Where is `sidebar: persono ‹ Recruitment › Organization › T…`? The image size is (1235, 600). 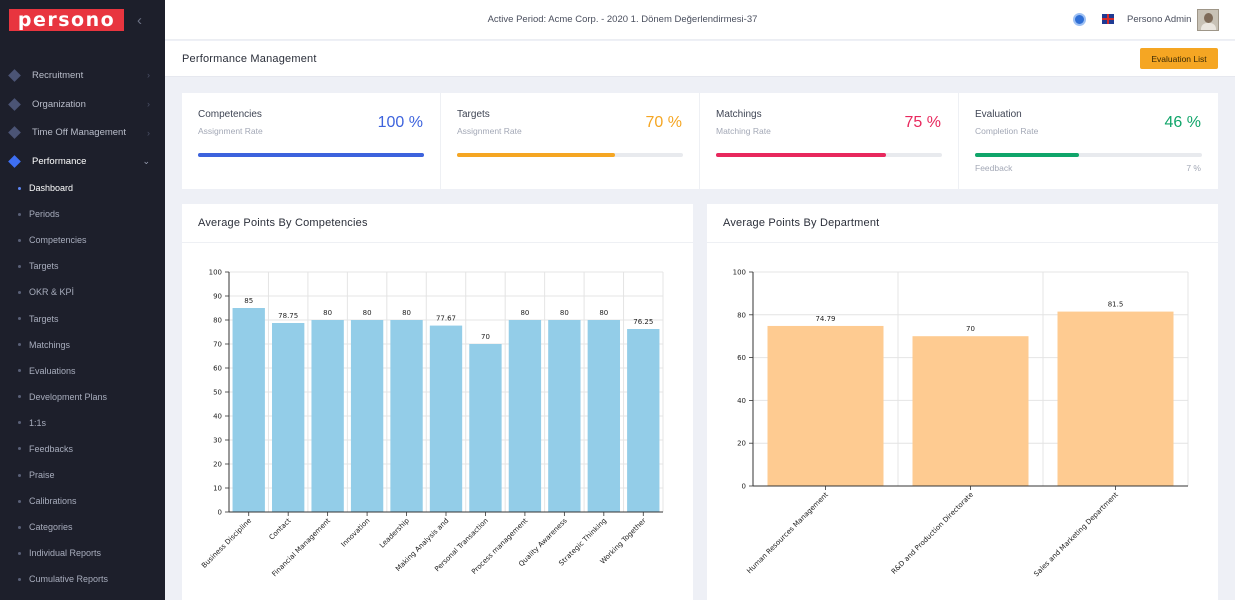
sidebar: persono ‹ Recruitment › Organization › T… is located at coordinates (82, 300).